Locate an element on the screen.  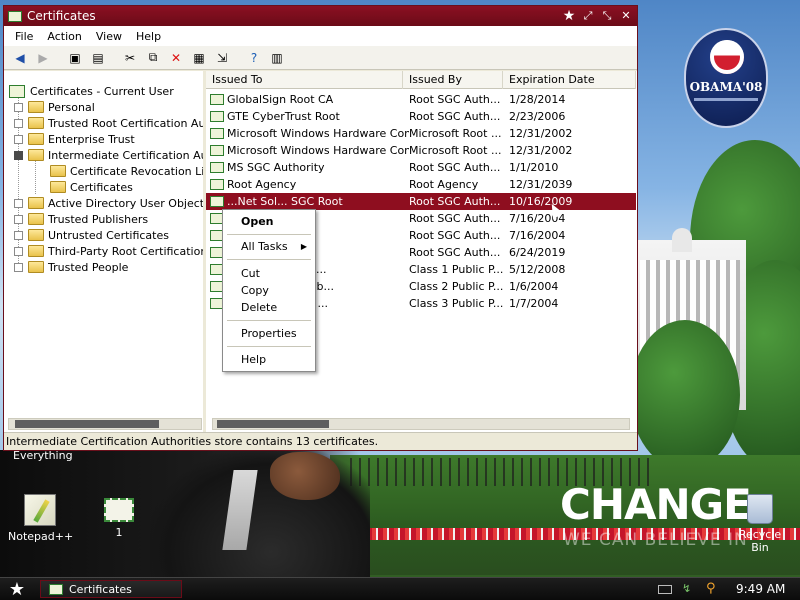
help-icon: ? is located at coordinates (254, 58).